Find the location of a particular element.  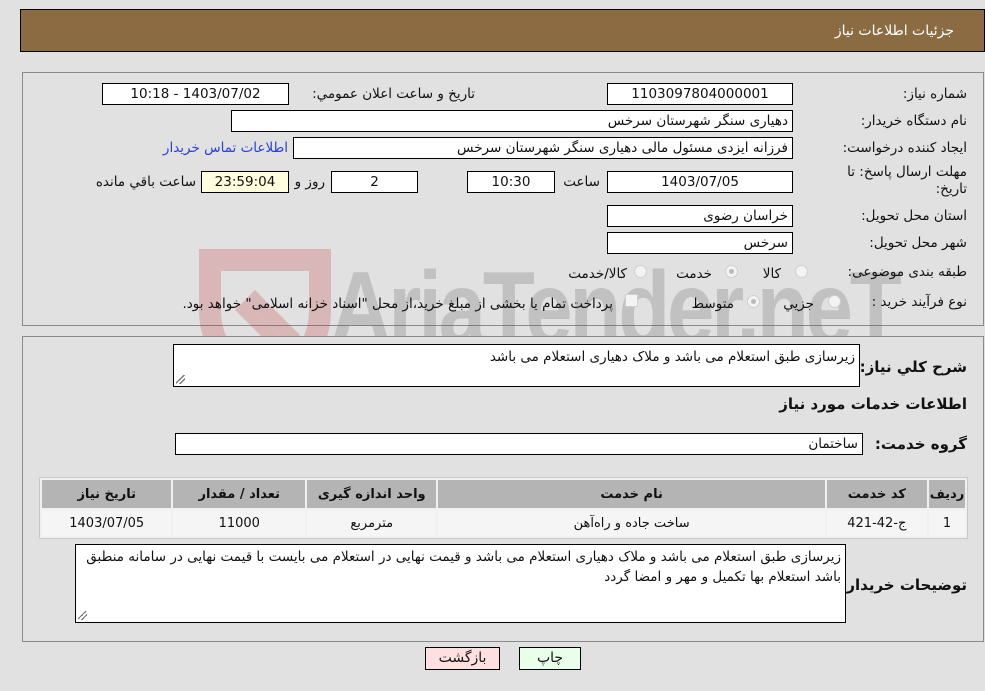

cell-service-name: ساخت جاده و راه‌آهن is located at coordinates (631, 523).